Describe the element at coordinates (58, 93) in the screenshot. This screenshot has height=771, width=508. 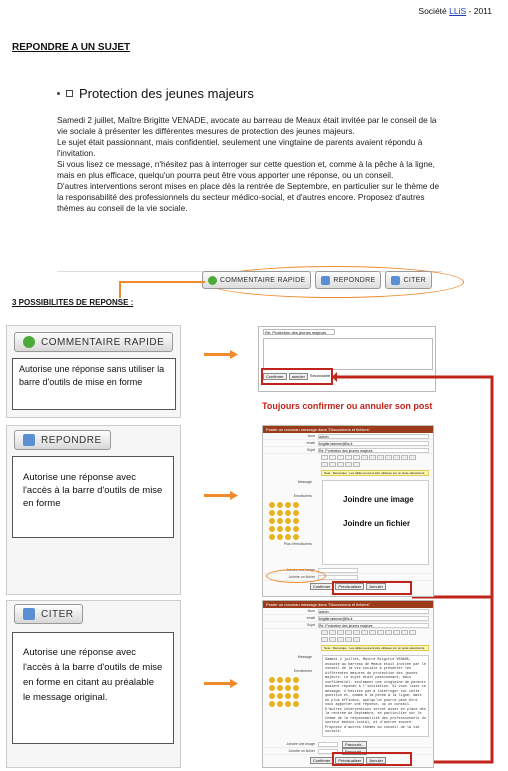
I see `bullet-icon` at that location.